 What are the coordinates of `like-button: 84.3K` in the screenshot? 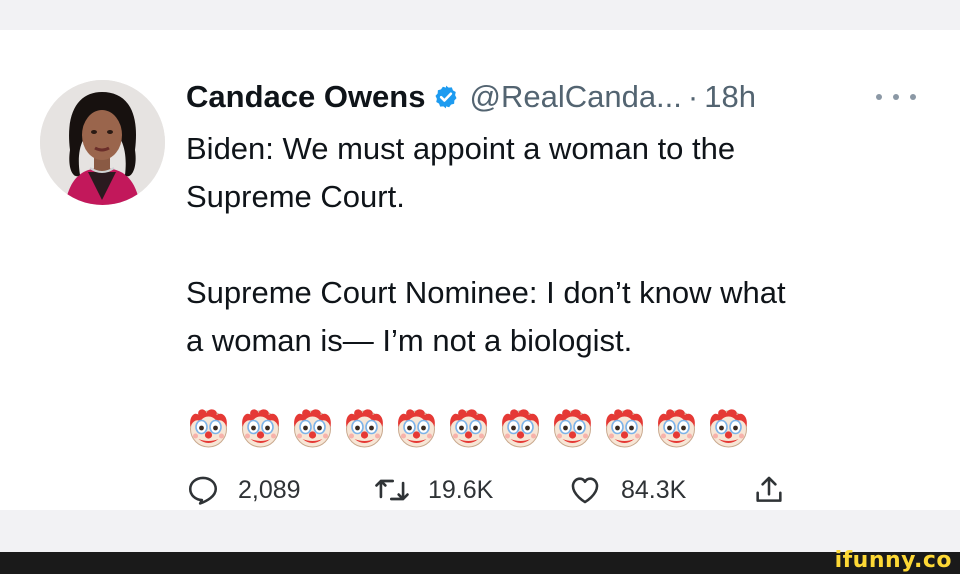 It's located at (626, 490).